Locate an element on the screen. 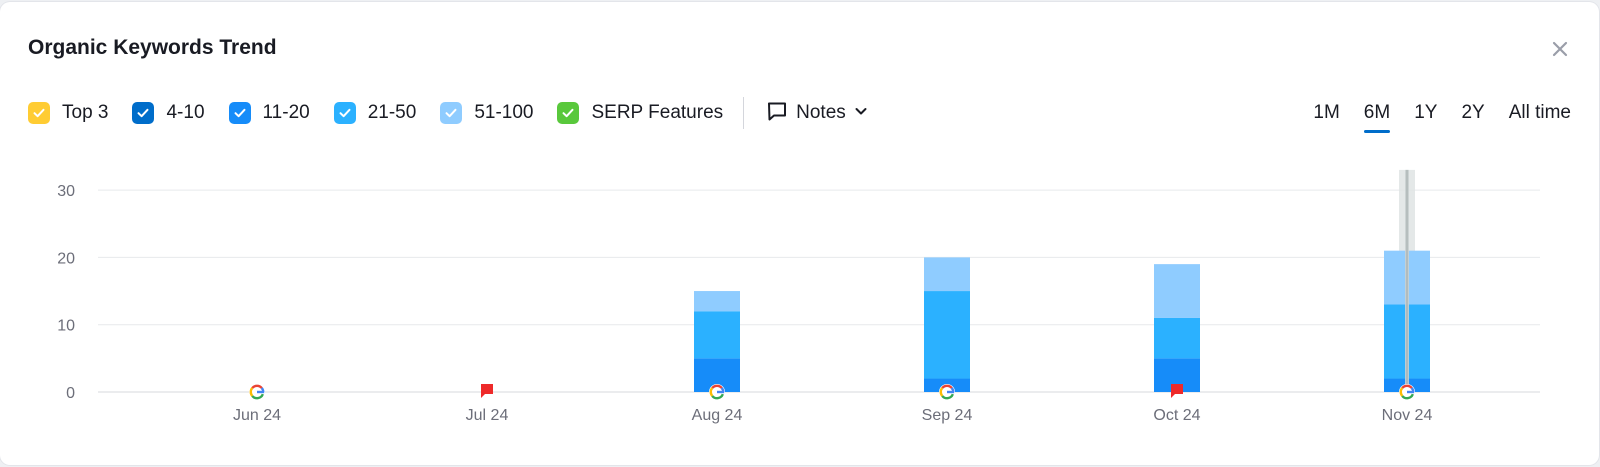 The height and width of the screenshot is (467, 1600). x-tick-label: Oct 24 is located at coordinates (1176, 415).